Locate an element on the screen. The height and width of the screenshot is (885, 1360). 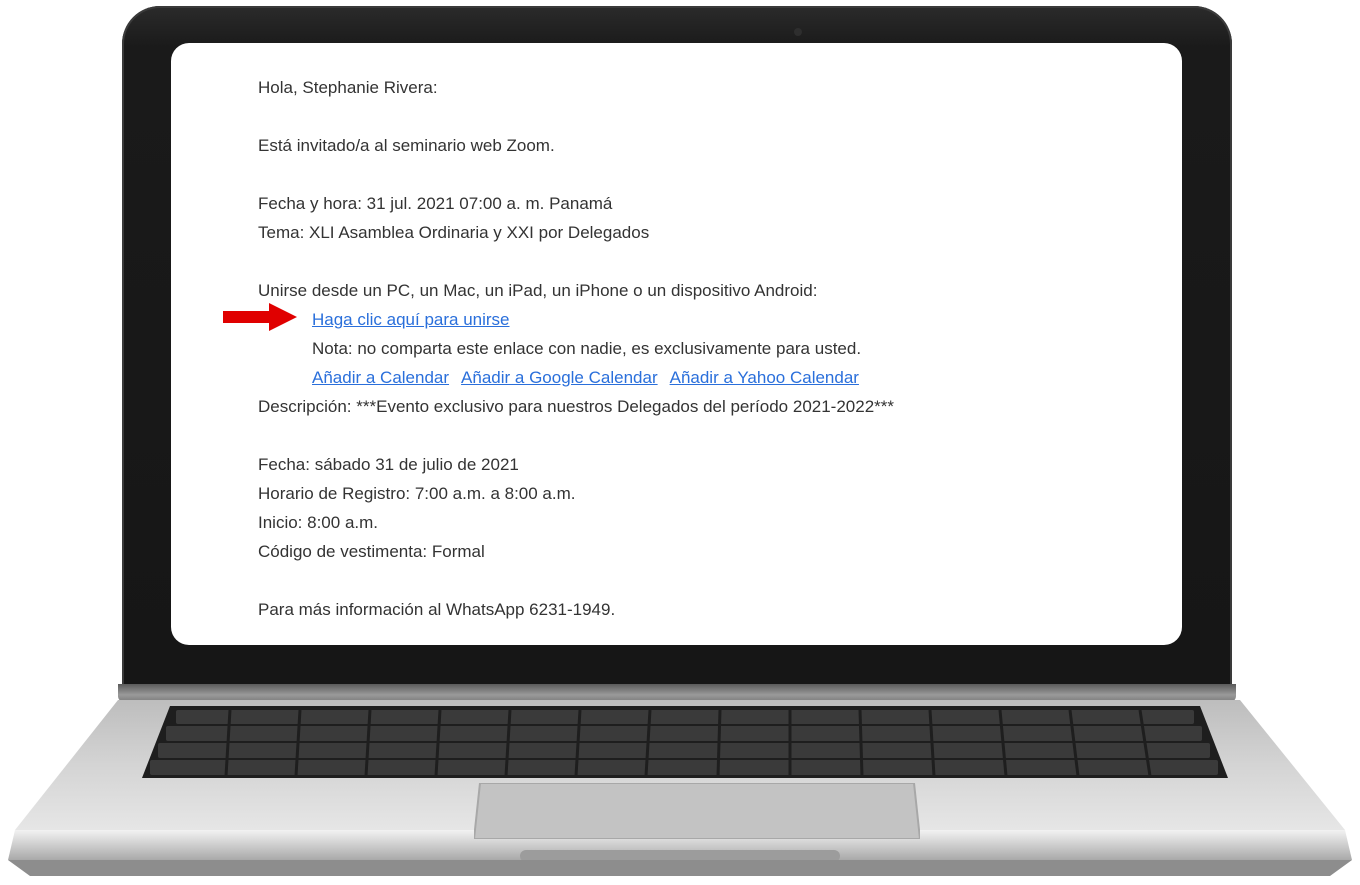
add-to-google-calendar-link: Añadir a Google Calendar is located at coordinates (559, 377).